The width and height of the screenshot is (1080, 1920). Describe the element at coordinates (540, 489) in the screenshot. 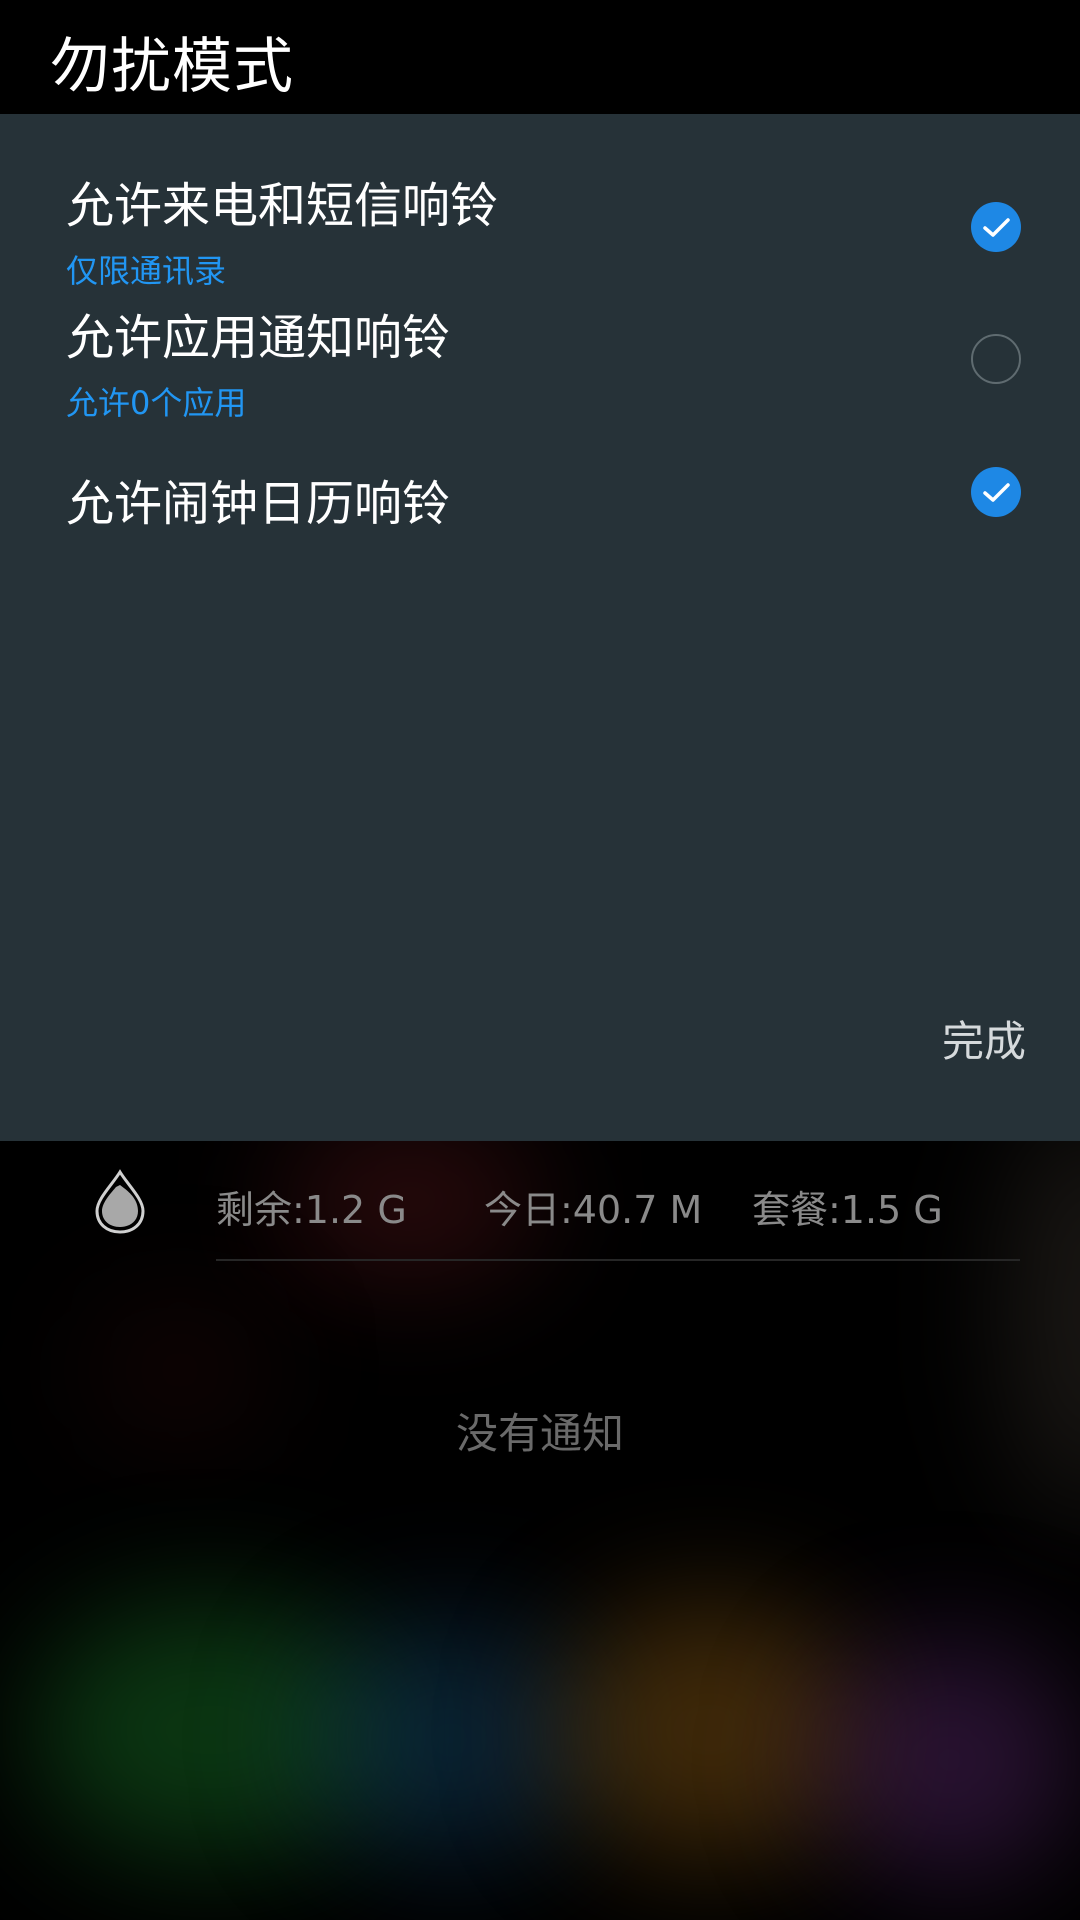

I see `option-alarm-calendar: 允许闹钟日历响铃` at that location.